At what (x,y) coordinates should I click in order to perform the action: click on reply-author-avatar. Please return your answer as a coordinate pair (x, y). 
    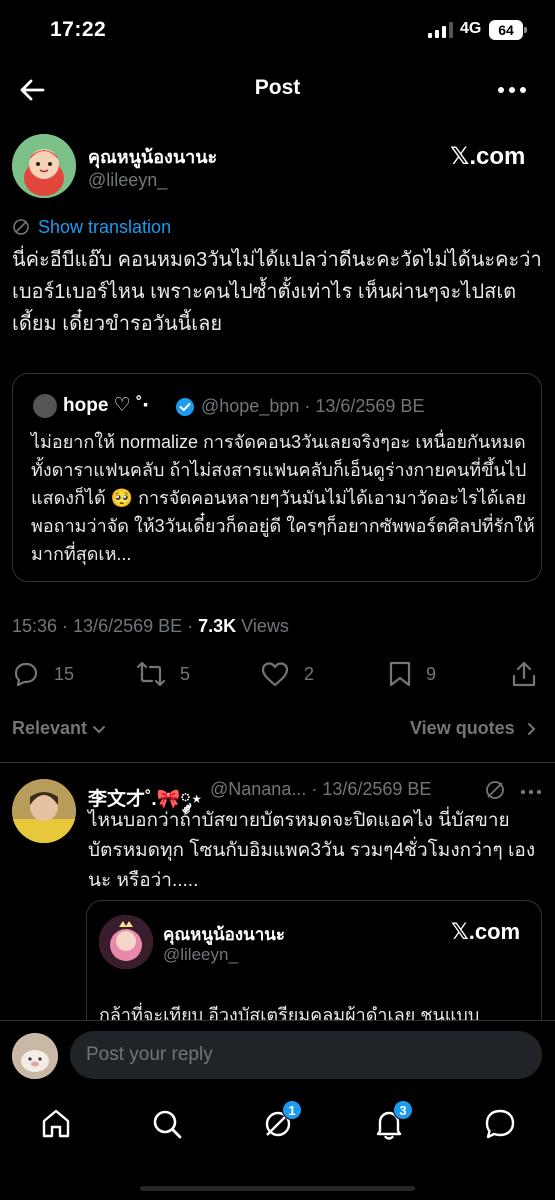
    Looking at the image, I should click on (44, 811).